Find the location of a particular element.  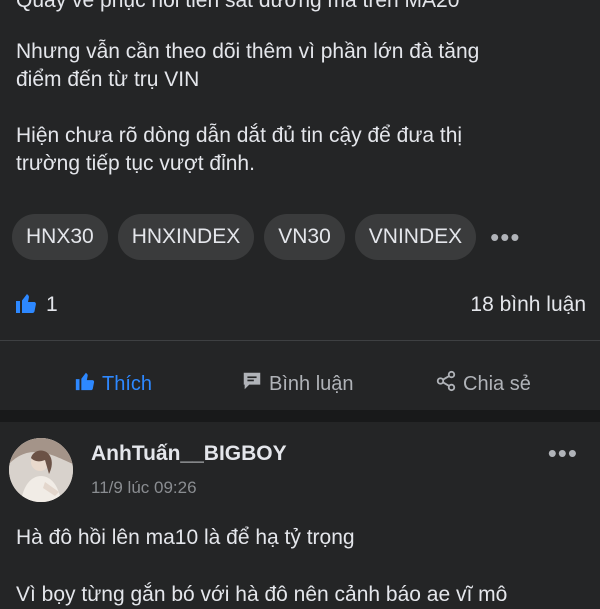

tag-list: HNX30 HNXINDEX VN30 VNINDEX ••• is located at coordinates (266, 237).